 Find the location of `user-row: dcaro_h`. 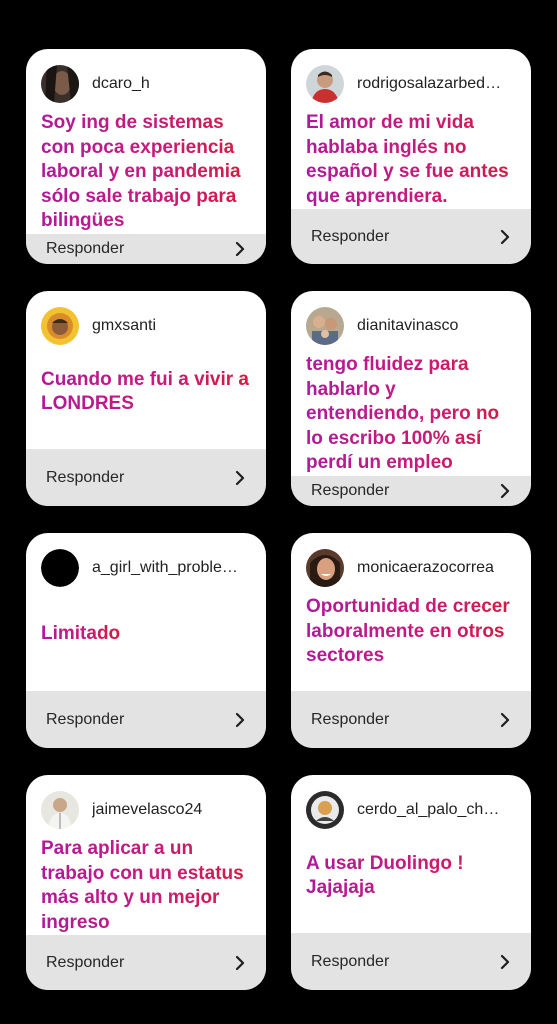

user-row: dcaro_h is located at coordinates (146, 84).